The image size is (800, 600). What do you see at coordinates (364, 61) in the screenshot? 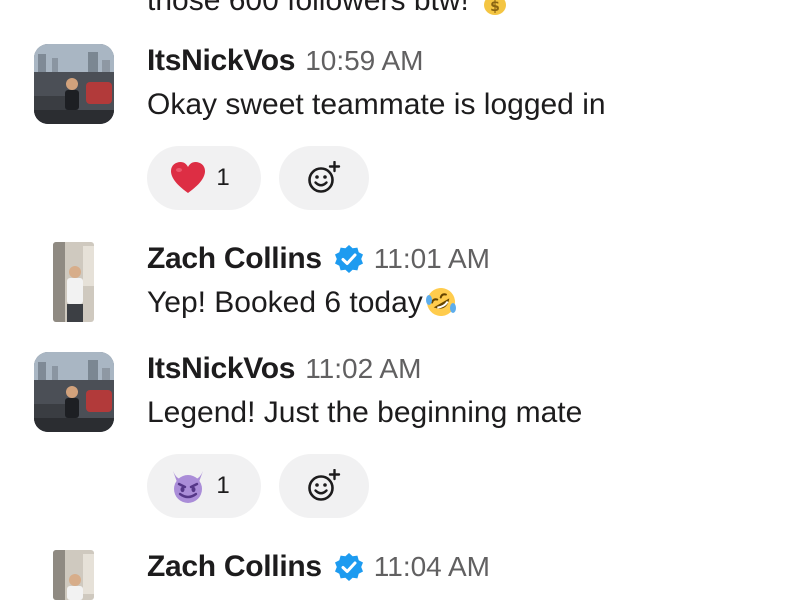
I see `timestamp: 10:59 AM` at bounding box center [364, 61].